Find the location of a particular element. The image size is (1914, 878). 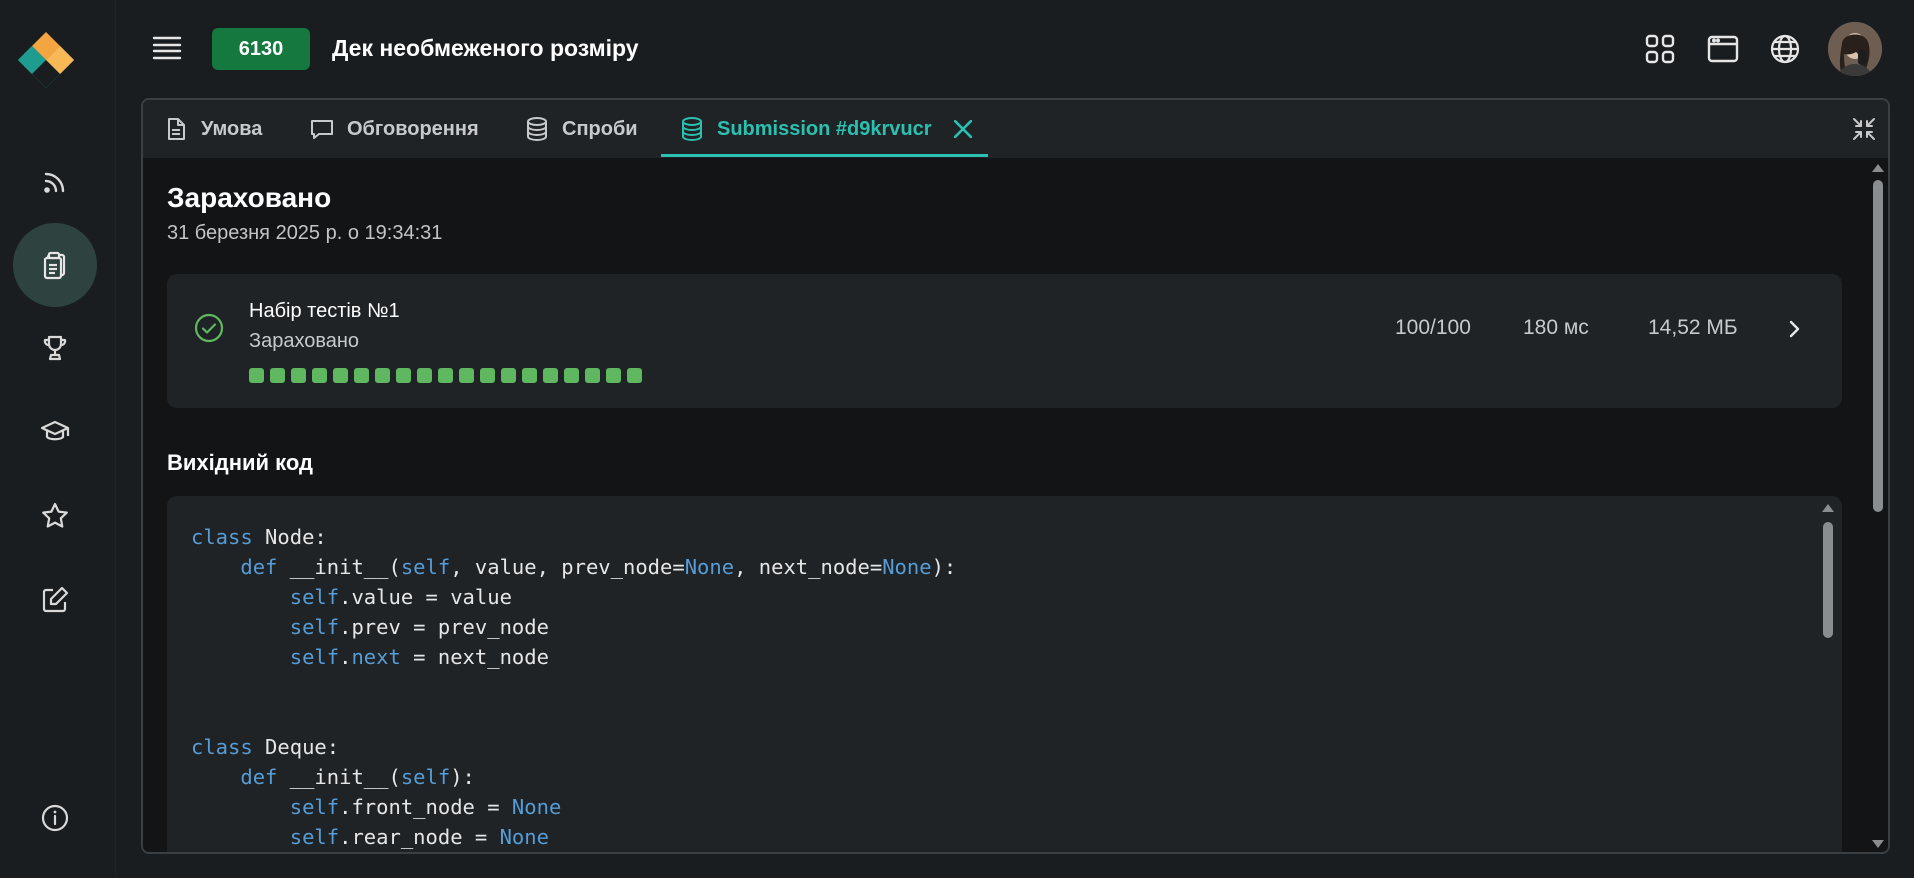

edit-icon is located at coordinates (55, 599).